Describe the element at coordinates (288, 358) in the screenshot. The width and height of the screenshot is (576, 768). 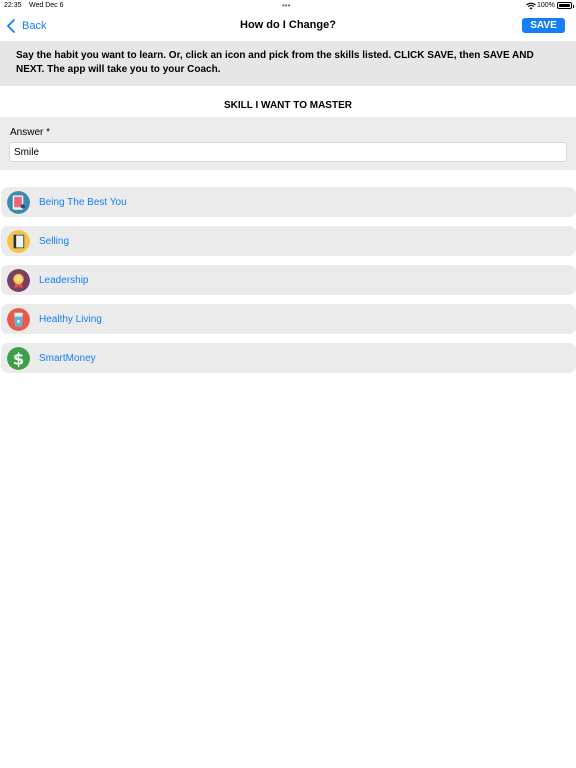
I see `skill-item-smartmoney: $ SmartMoney` at that location.